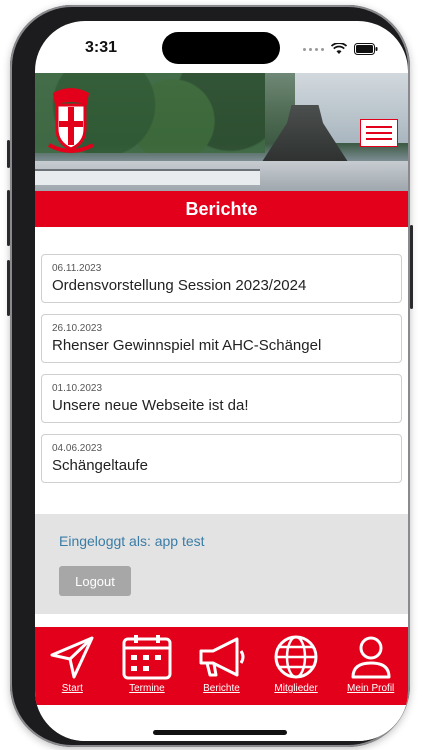 This screenshot has height=750, width=422. I want to click on volume-down-button, so click(8, 288).